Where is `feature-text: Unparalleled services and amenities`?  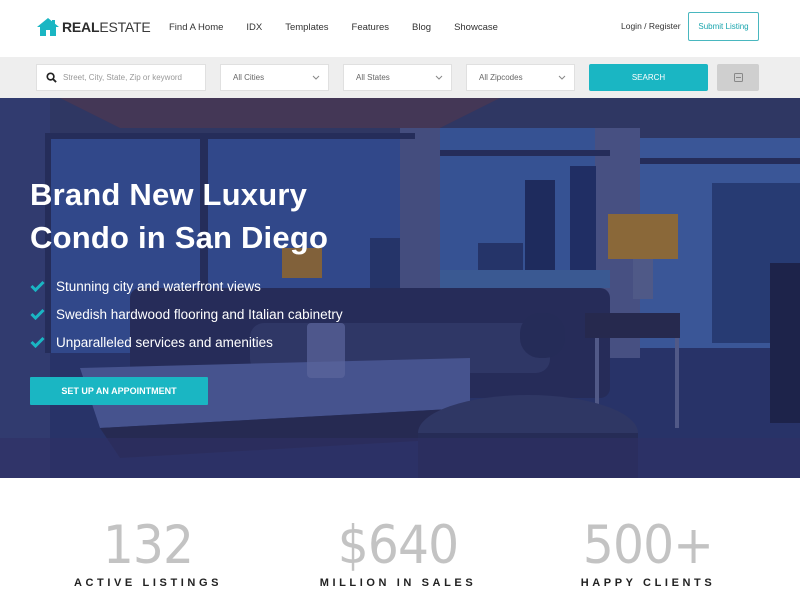
feature-text: Unparalleled services and amenities is located at coordinates (164, 342).